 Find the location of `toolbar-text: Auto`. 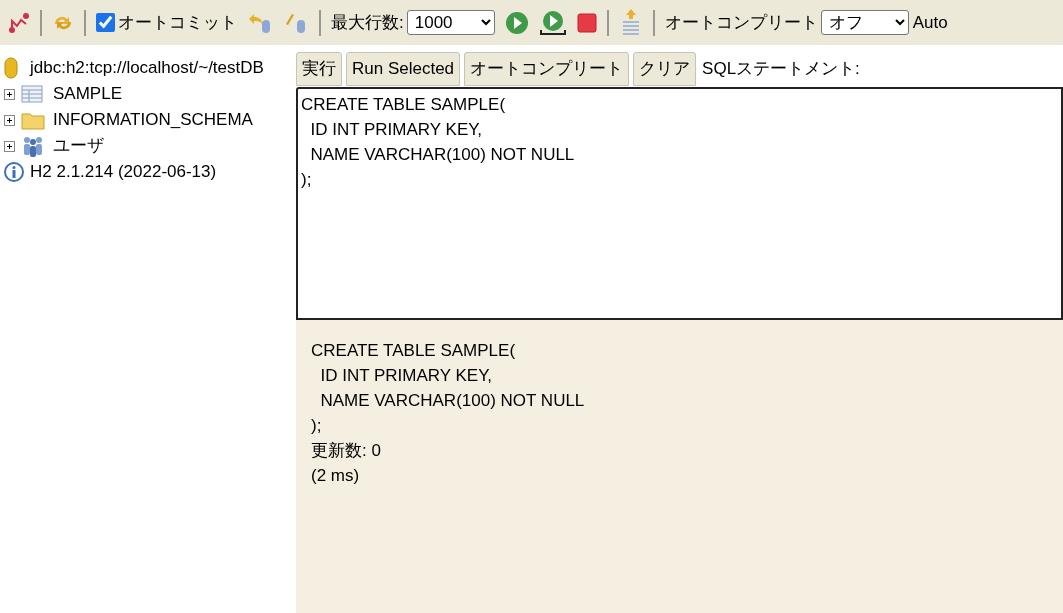

toolbar-text: Auto is located at coordinates (930, 22).